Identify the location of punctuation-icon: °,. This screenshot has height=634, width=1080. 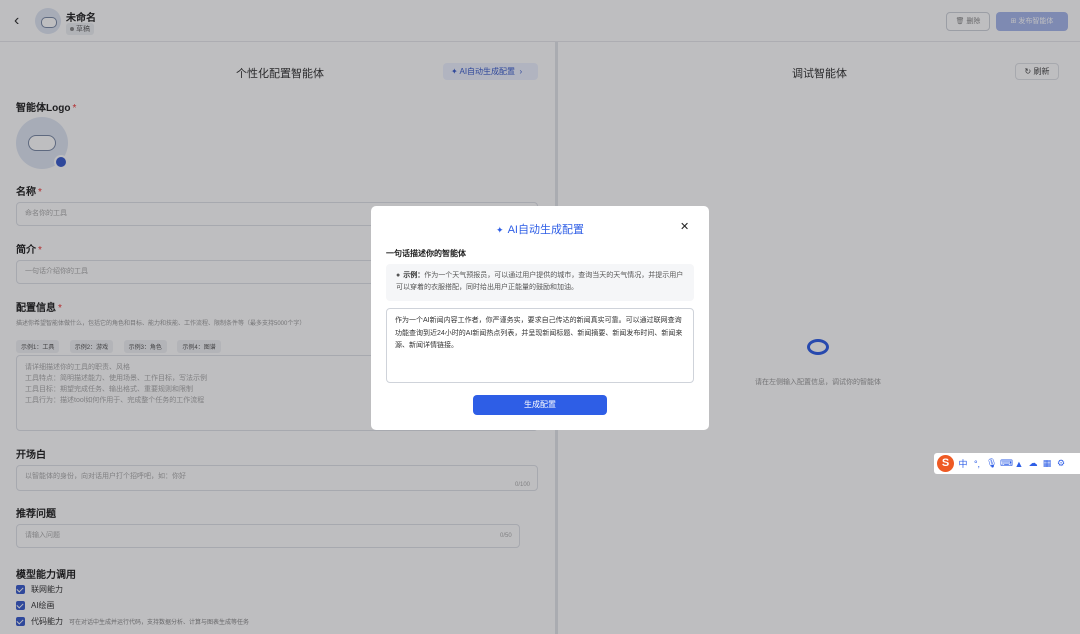
(977, 464).